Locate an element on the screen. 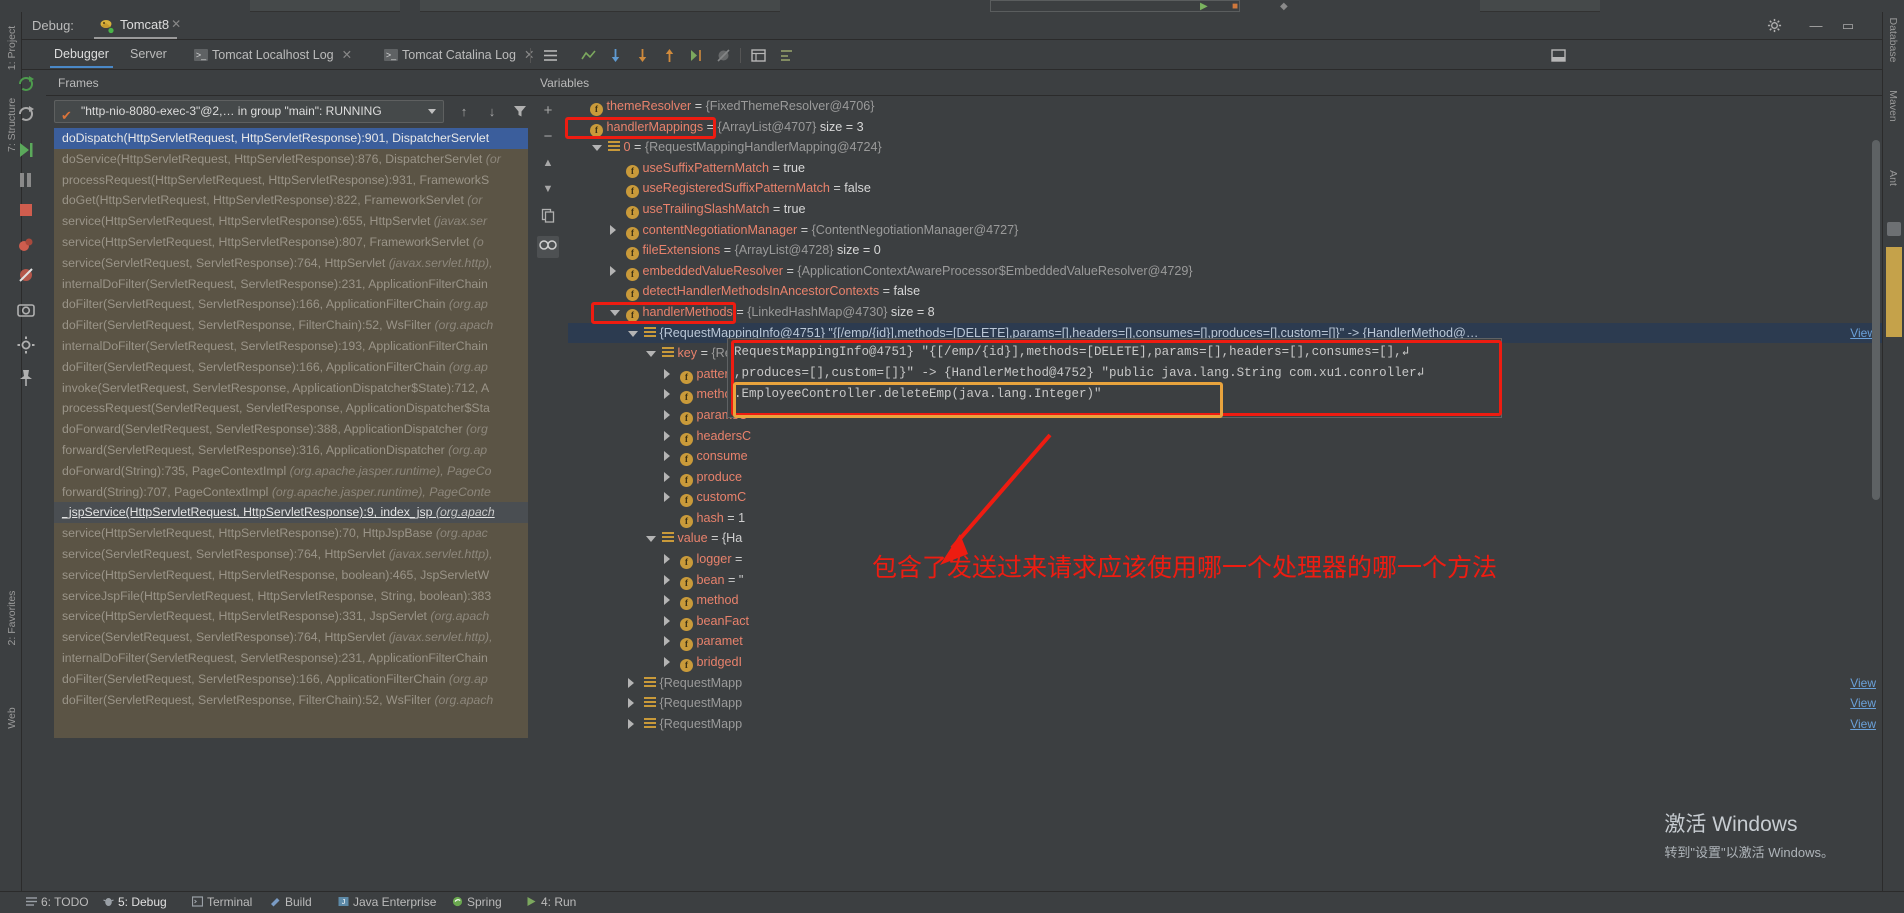  pause-icon is located at coordinates (27, 181).